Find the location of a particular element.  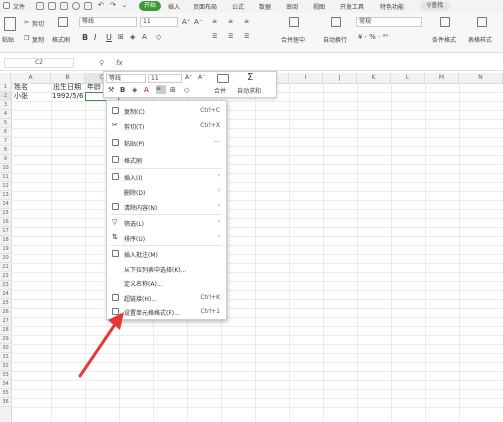

print-icon is located at coordinates (64, 6).